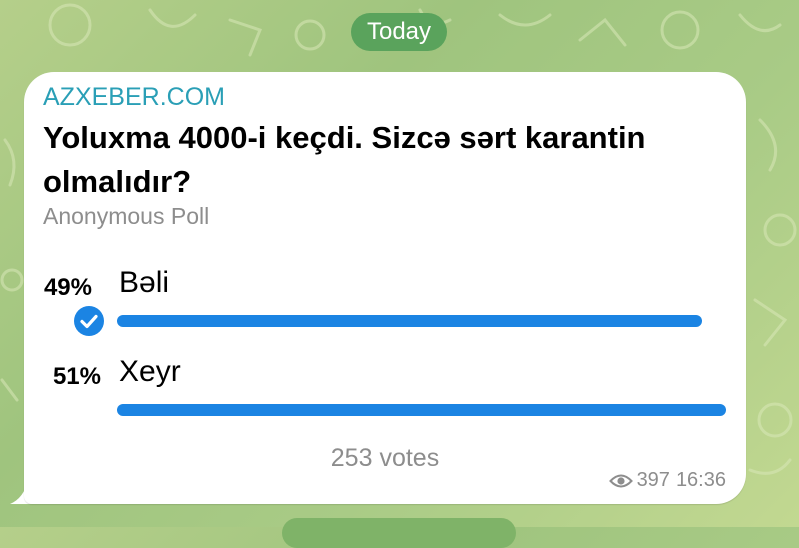  Describe the element at coordinates (67, 287) in the screenshot. I see `option-percent: 49%` at that location.